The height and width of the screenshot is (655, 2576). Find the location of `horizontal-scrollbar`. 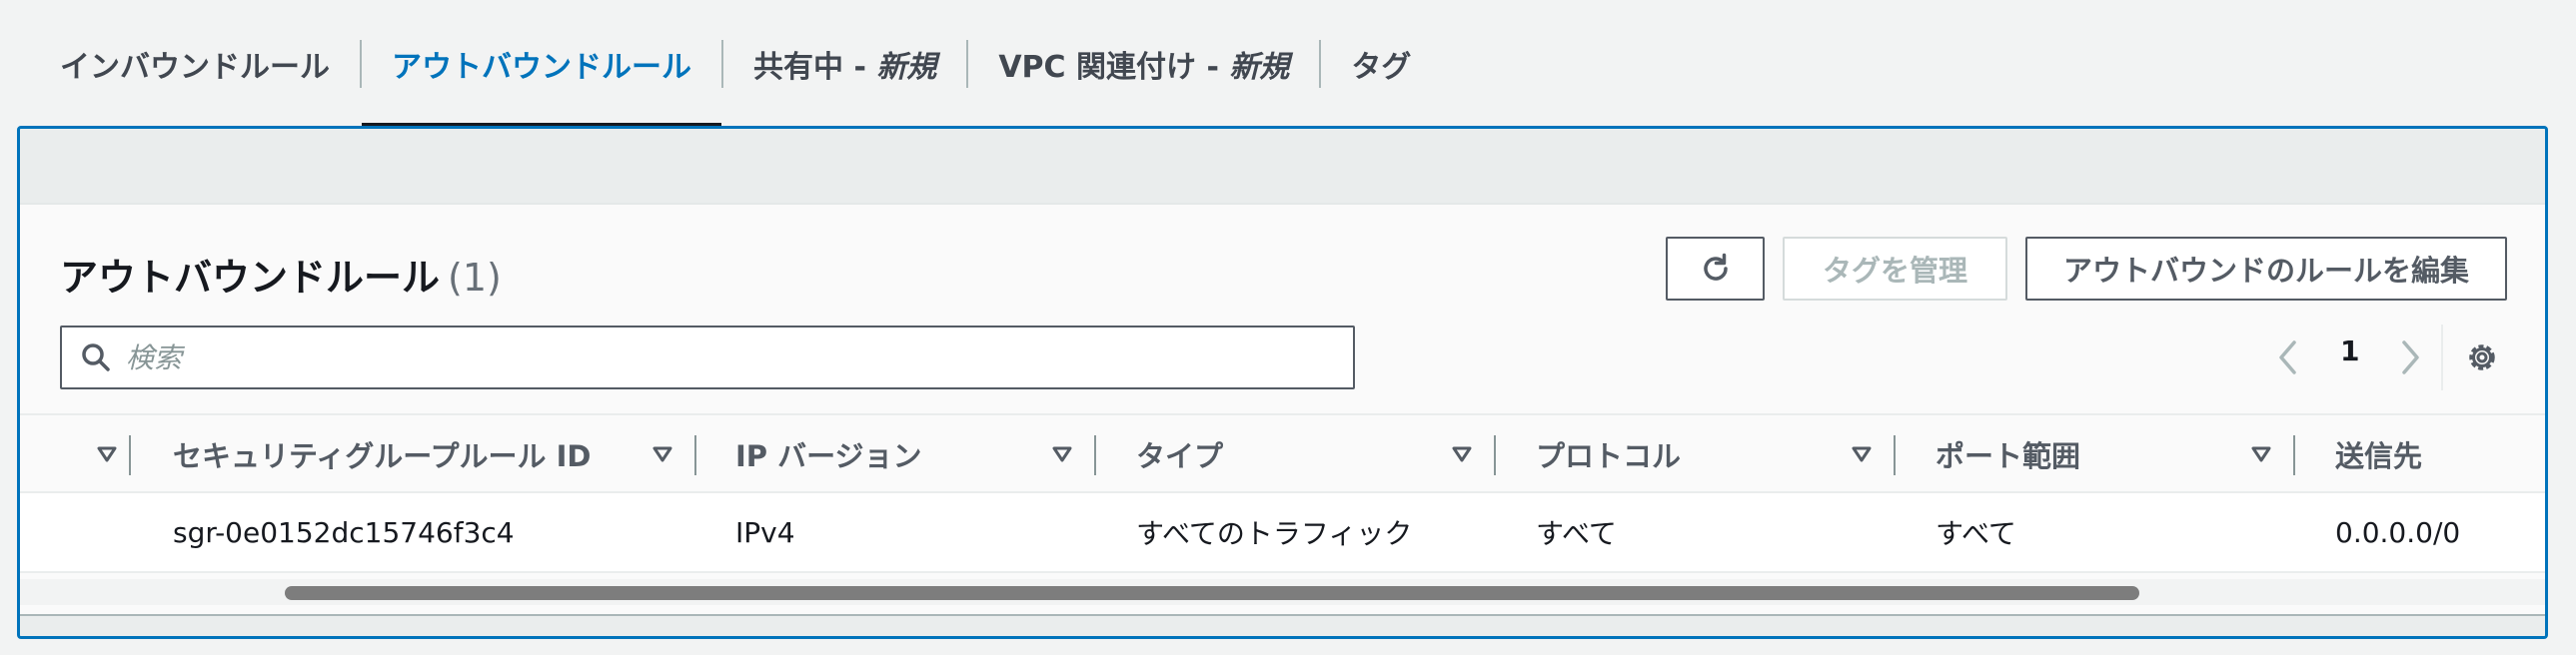

horizontal-scrollbar is located at coordinates (1282, 592).